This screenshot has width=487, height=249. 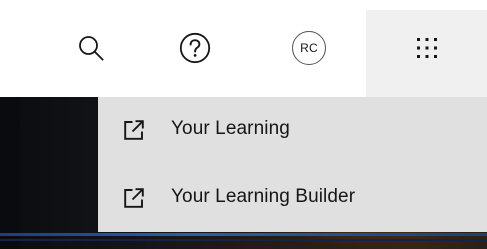 I want to click on app-switcher-button, so click(x=426, y=53).